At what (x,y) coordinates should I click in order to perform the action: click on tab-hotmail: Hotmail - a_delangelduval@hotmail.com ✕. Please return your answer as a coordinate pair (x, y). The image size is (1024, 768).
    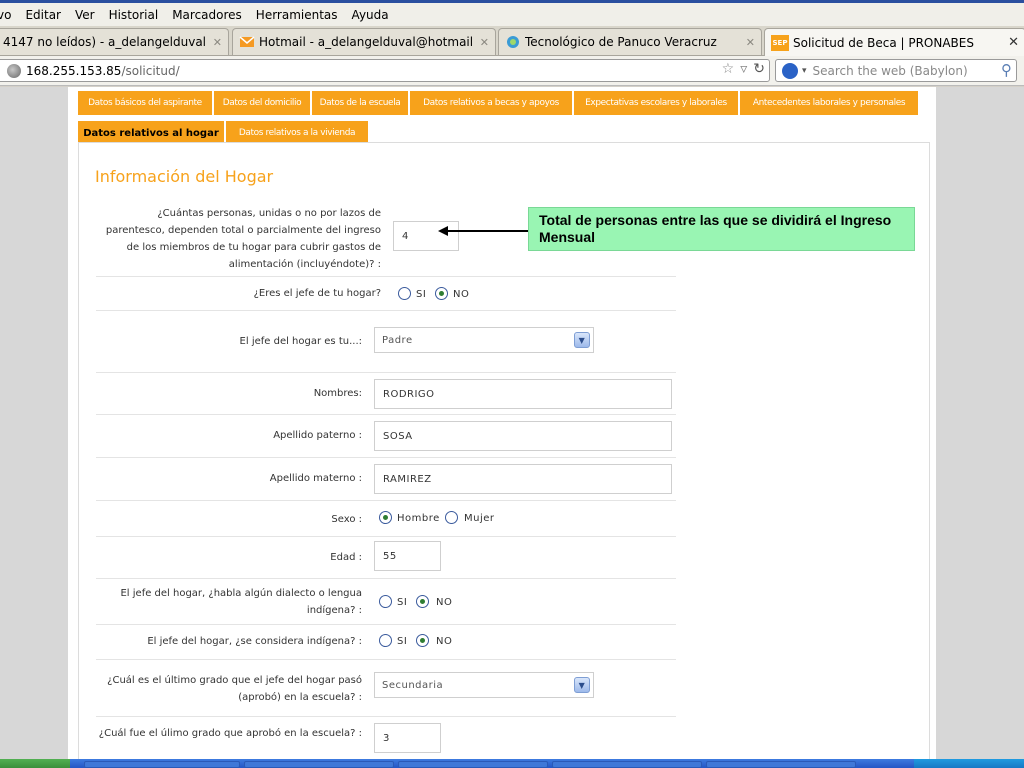
    Looking at the image, I should click on (364, 41).